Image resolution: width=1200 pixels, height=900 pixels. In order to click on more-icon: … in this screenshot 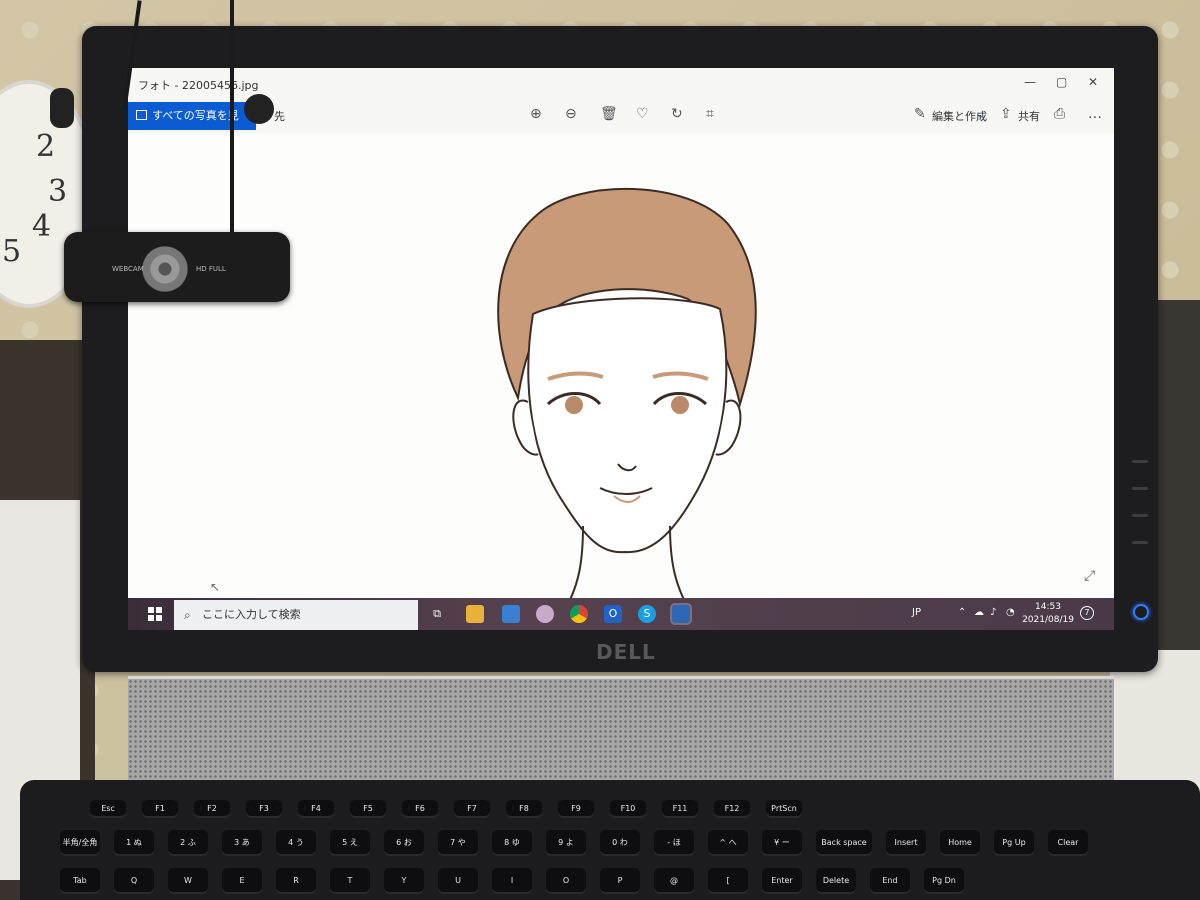, I will do `click(1095, 114)`.